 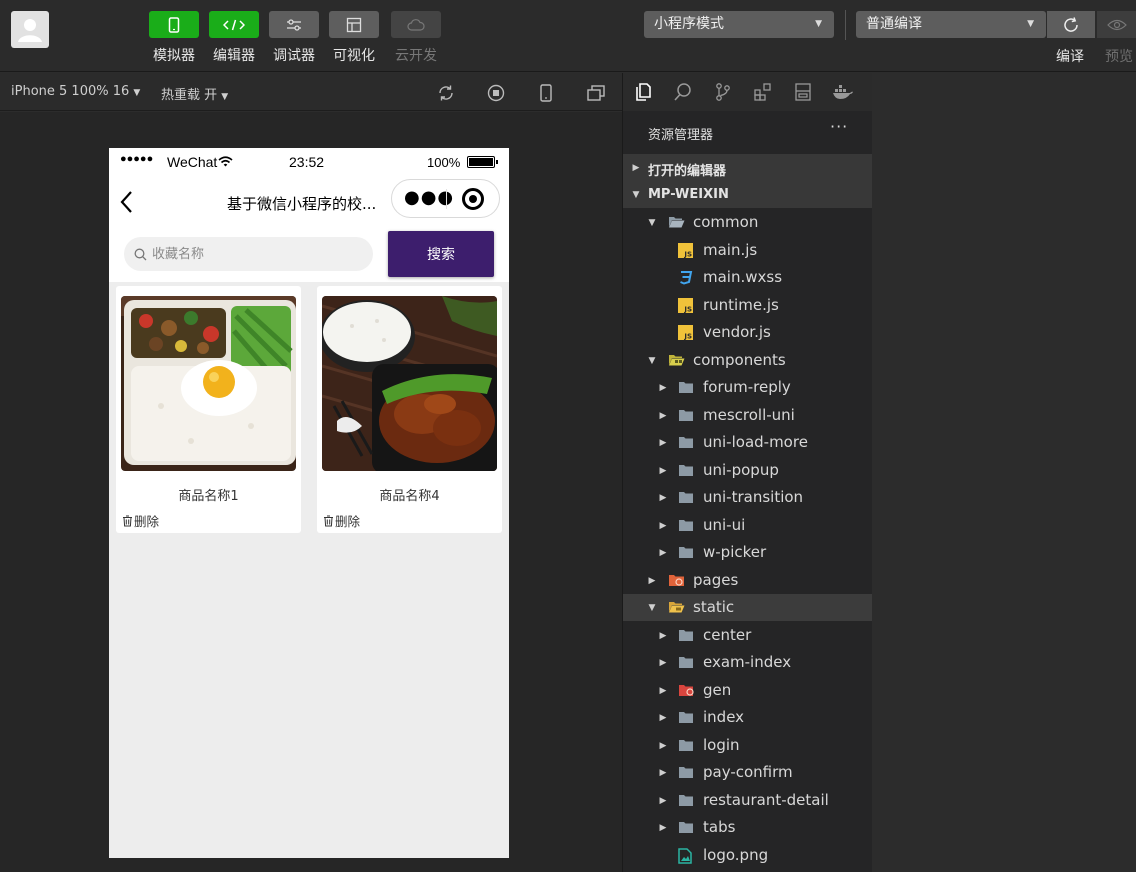 What do you see at coordinates (803, 92) in the screenshot?
I see `storage-icon` at bounding box center [803, 92].